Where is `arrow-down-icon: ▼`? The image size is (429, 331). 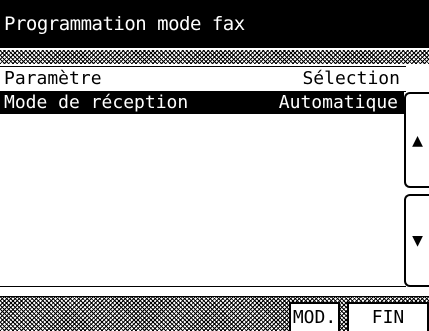 arrow-down-icon: ▼ is located at coordinates (417, 240).